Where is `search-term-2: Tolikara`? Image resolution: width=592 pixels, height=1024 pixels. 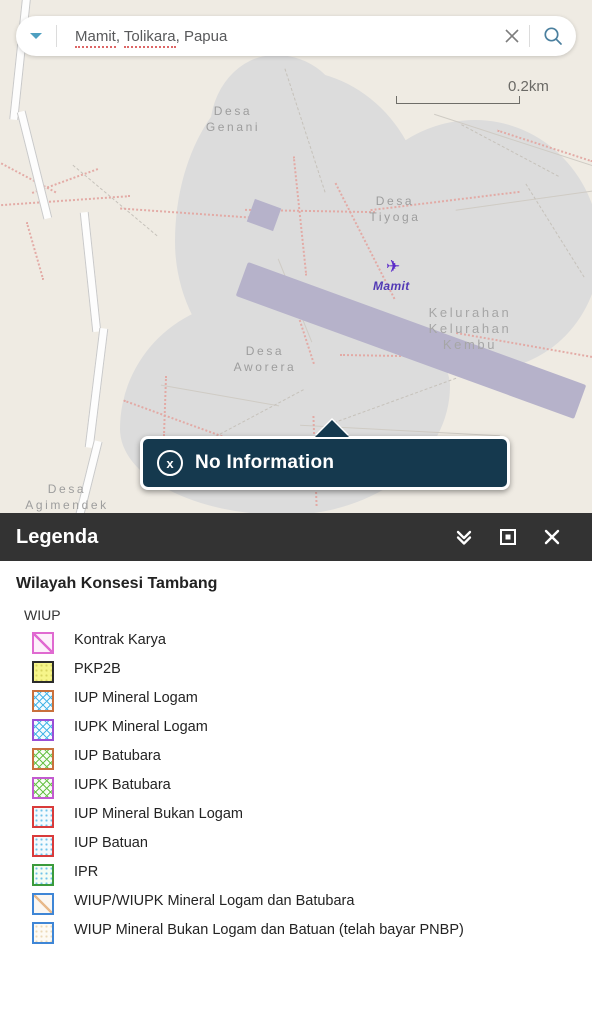 search-term-2: Tolikara is located at coordinates (149, 37).